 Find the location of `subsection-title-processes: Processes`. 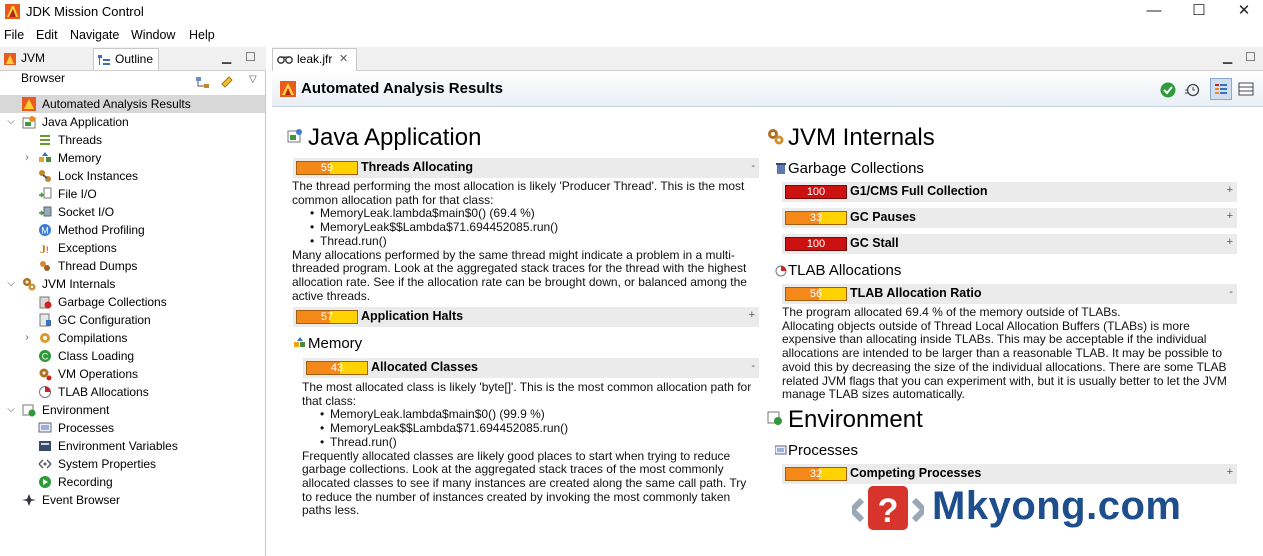

subsection-title-processes: Processes is located at coordinates (823, 450).